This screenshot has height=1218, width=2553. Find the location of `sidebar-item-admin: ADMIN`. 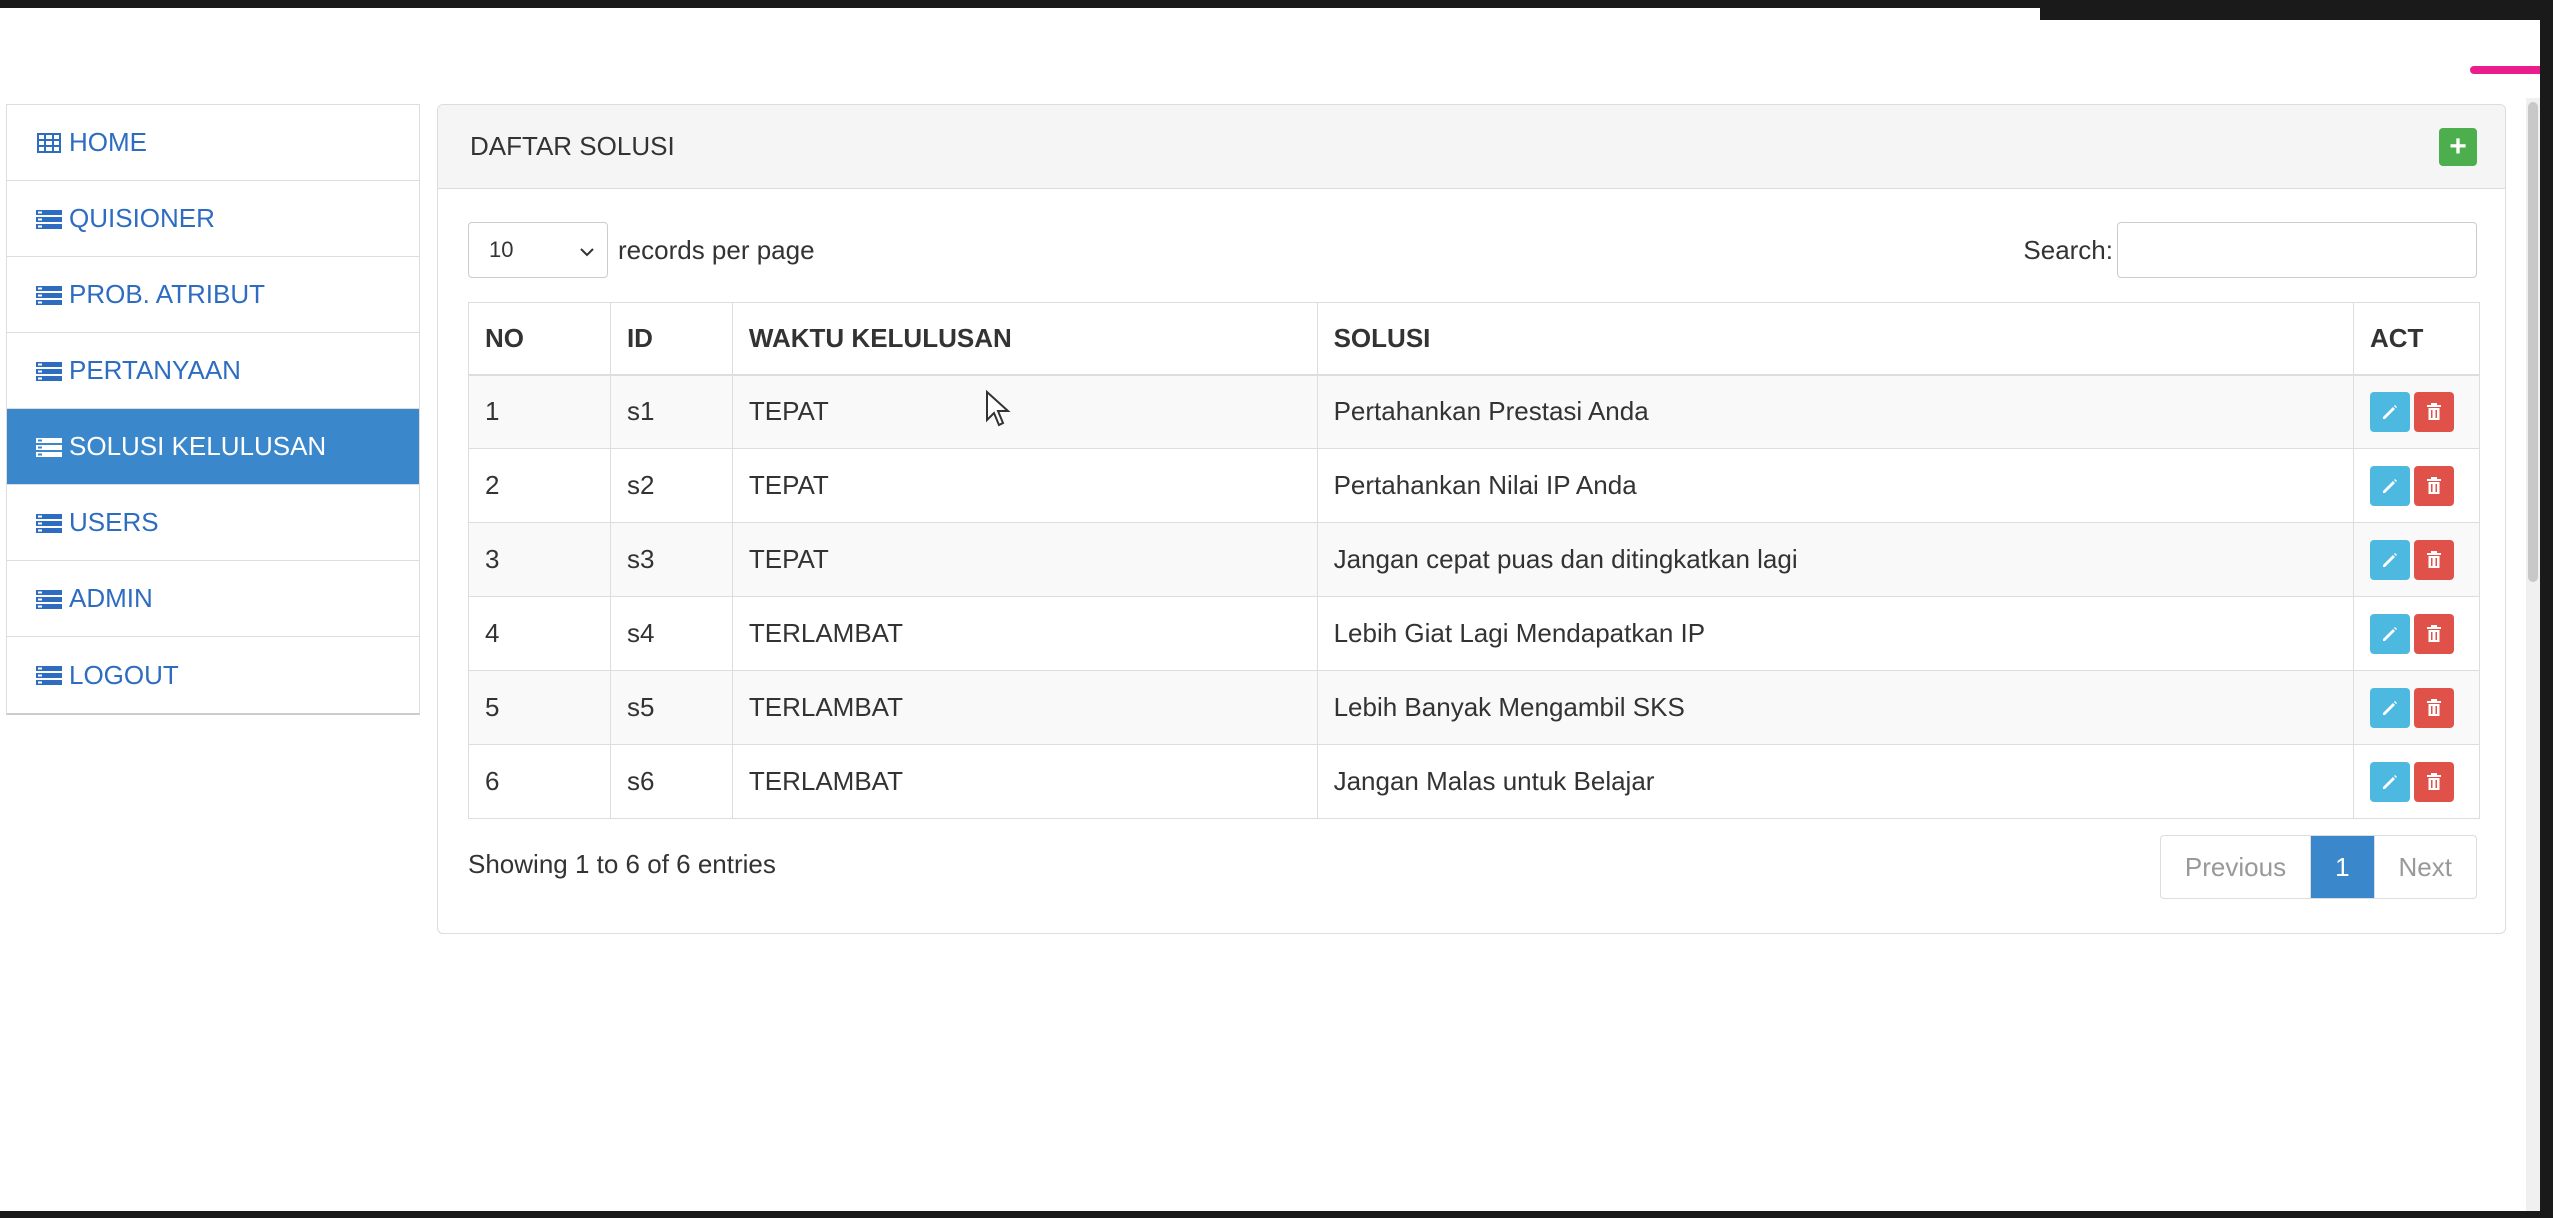

sidebar-item-admin: ADMIN is located at coordinates (213, 599).